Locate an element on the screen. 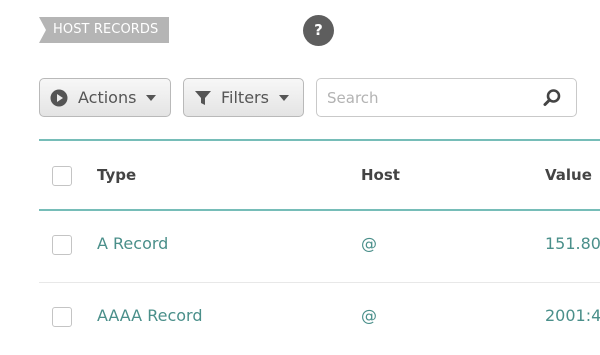 The height and width of the screenshot is (355, 600). column-header-value: Value is located at coordinates (568, 175).